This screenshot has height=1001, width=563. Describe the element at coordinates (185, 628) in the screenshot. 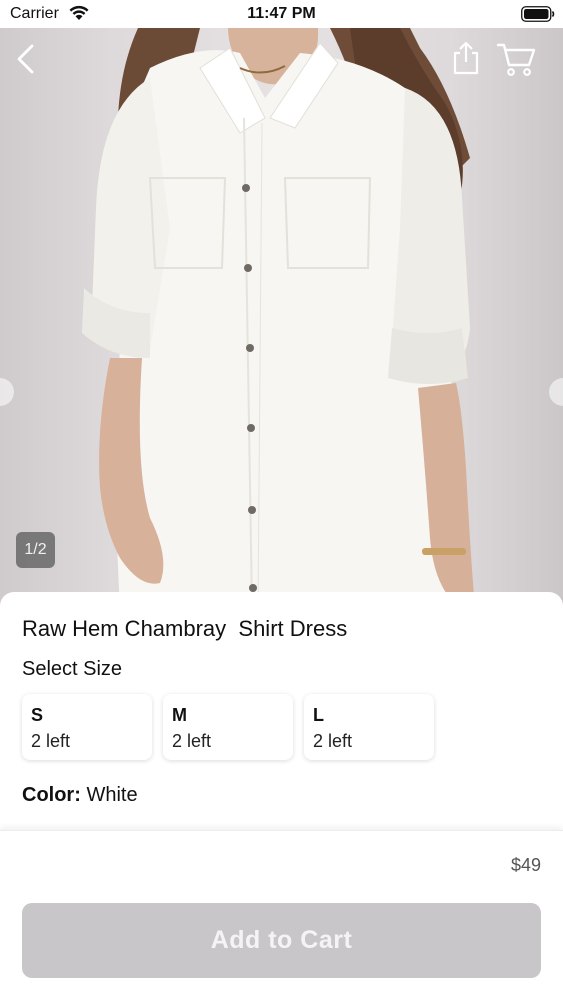

I see `product-title: Raw Hem Chambray Shirt Dress` at that location.